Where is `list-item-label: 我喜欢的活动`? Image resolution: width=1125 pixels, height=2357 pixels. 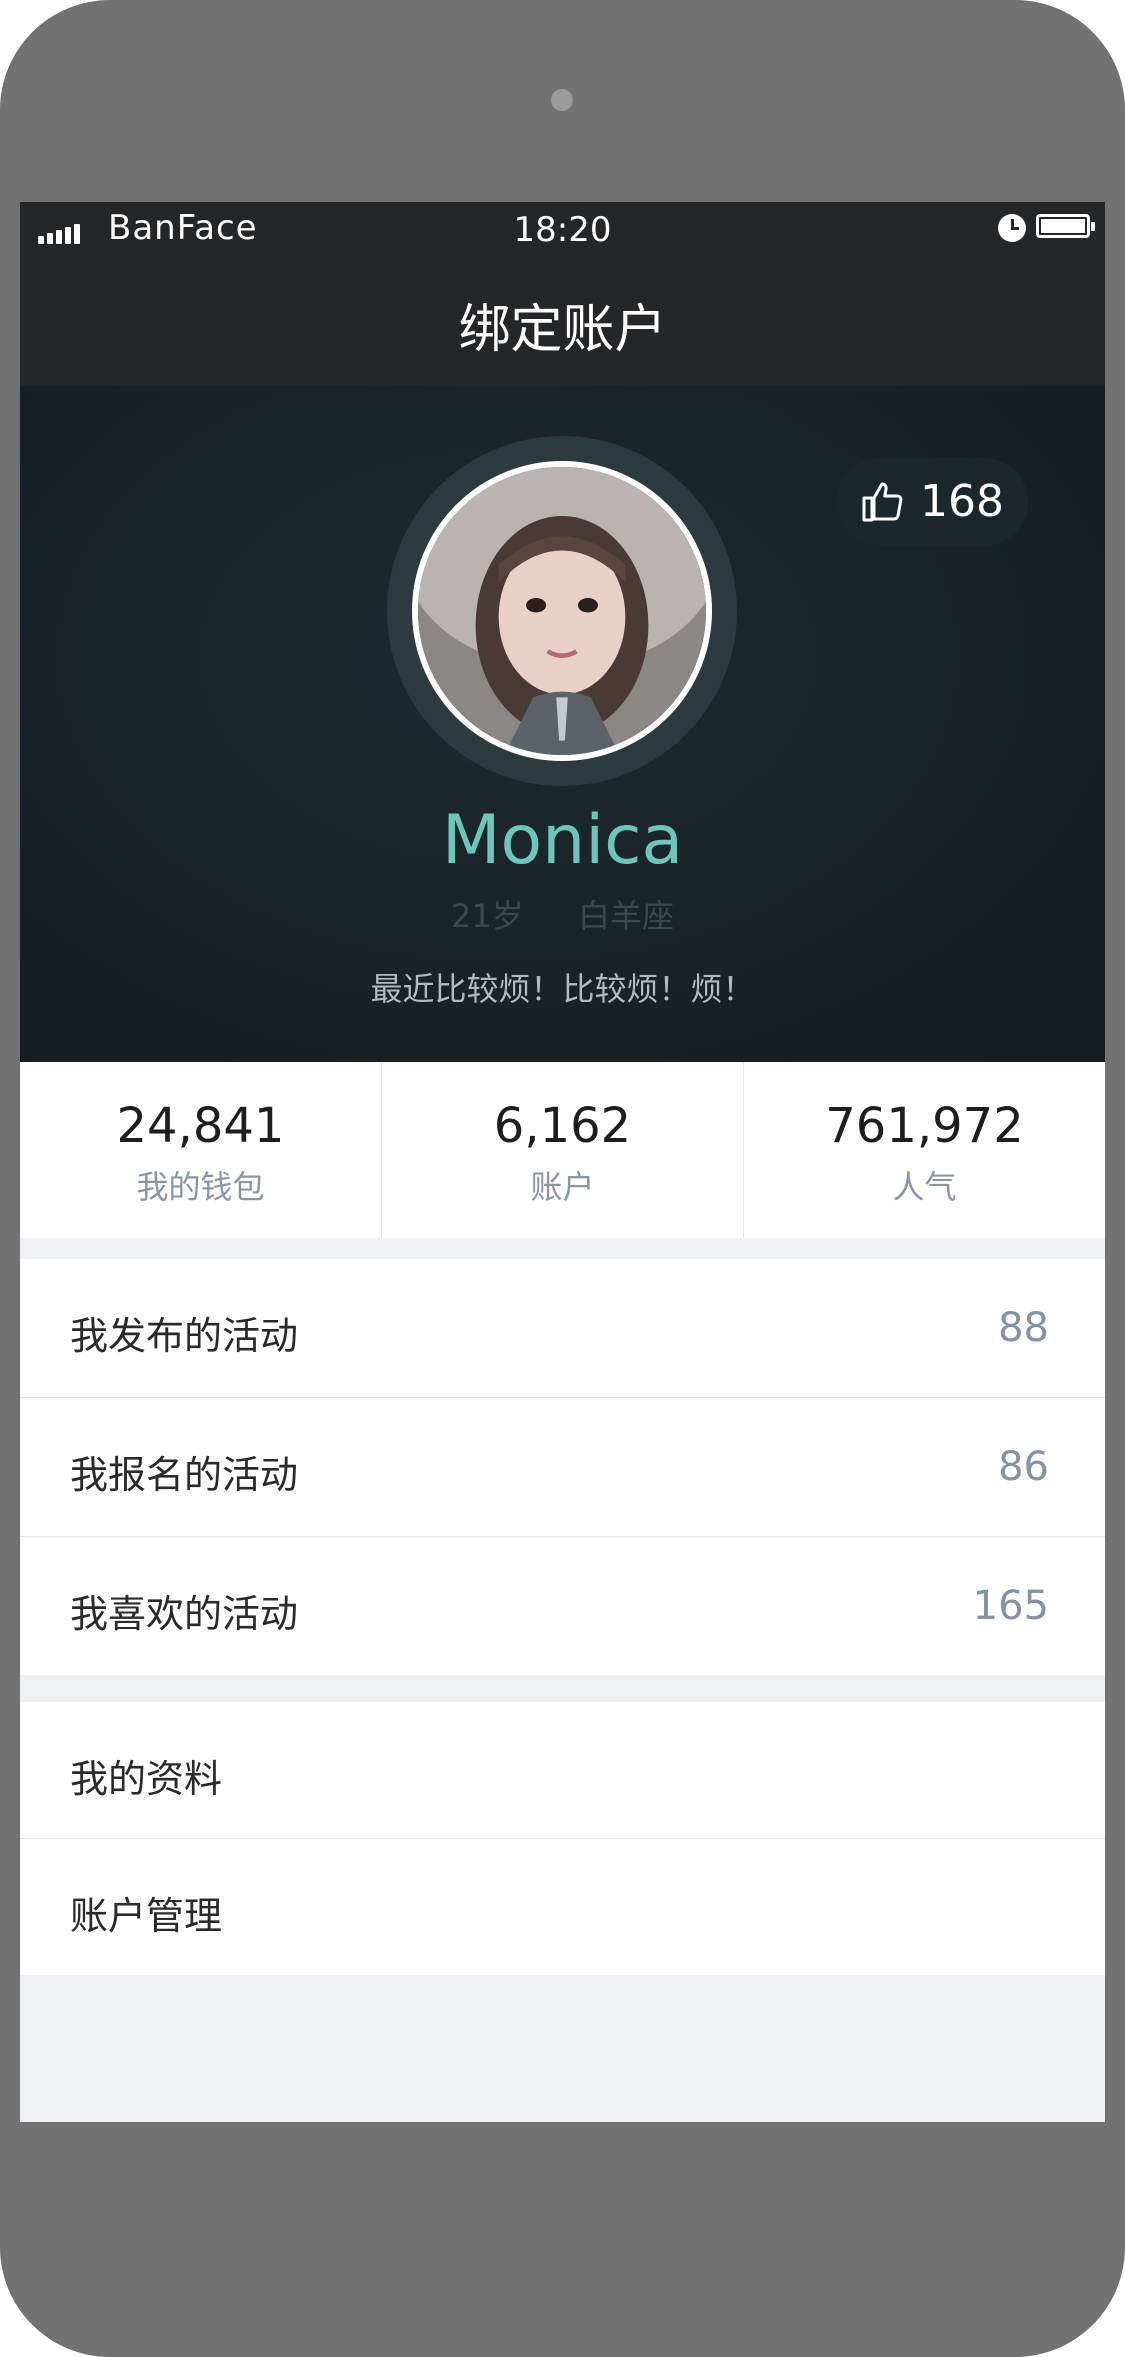 list-item-label: 我喜欢的活动 is located at coordinates (184, 1614).